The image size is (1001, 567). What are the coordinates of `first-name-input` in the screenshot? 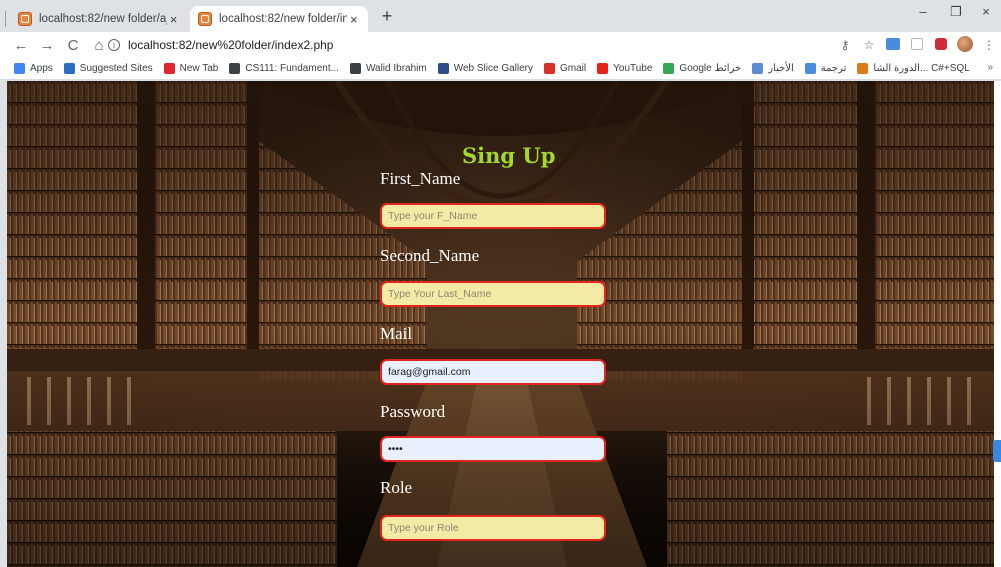 It's located at (493, 216).